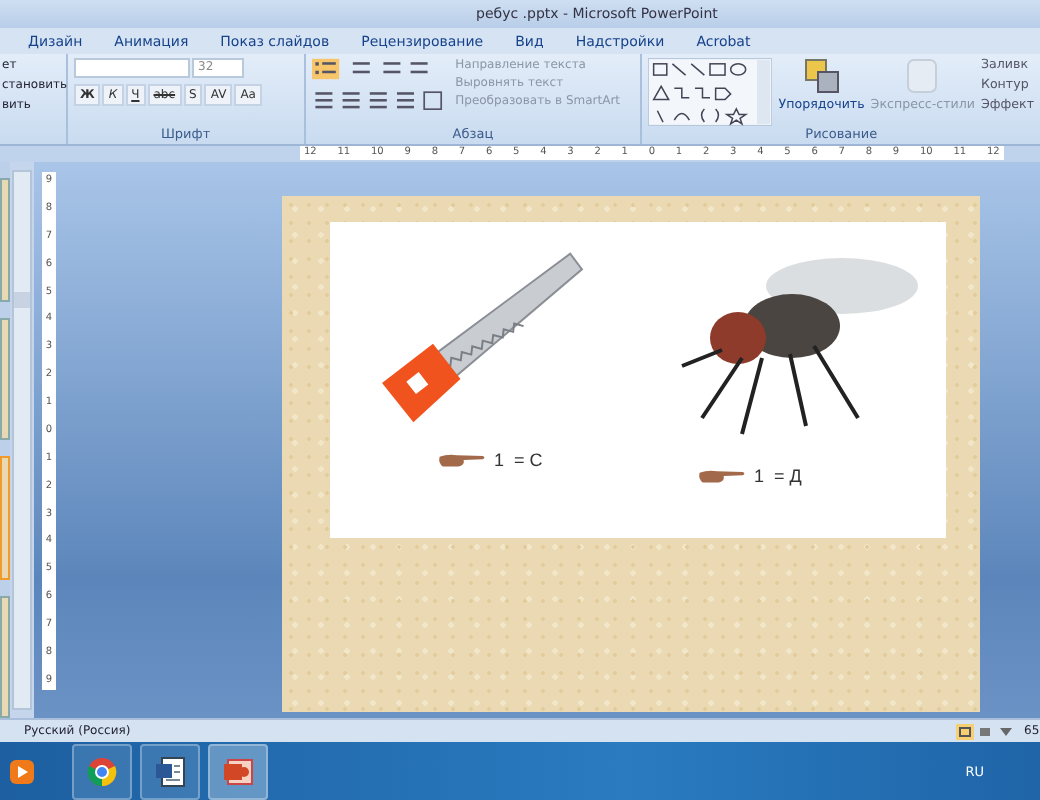  What do you see at coordinates (518, 460) in the screenshot?
I see `clue-text: 1 = С` at bounding box center [518, 460].